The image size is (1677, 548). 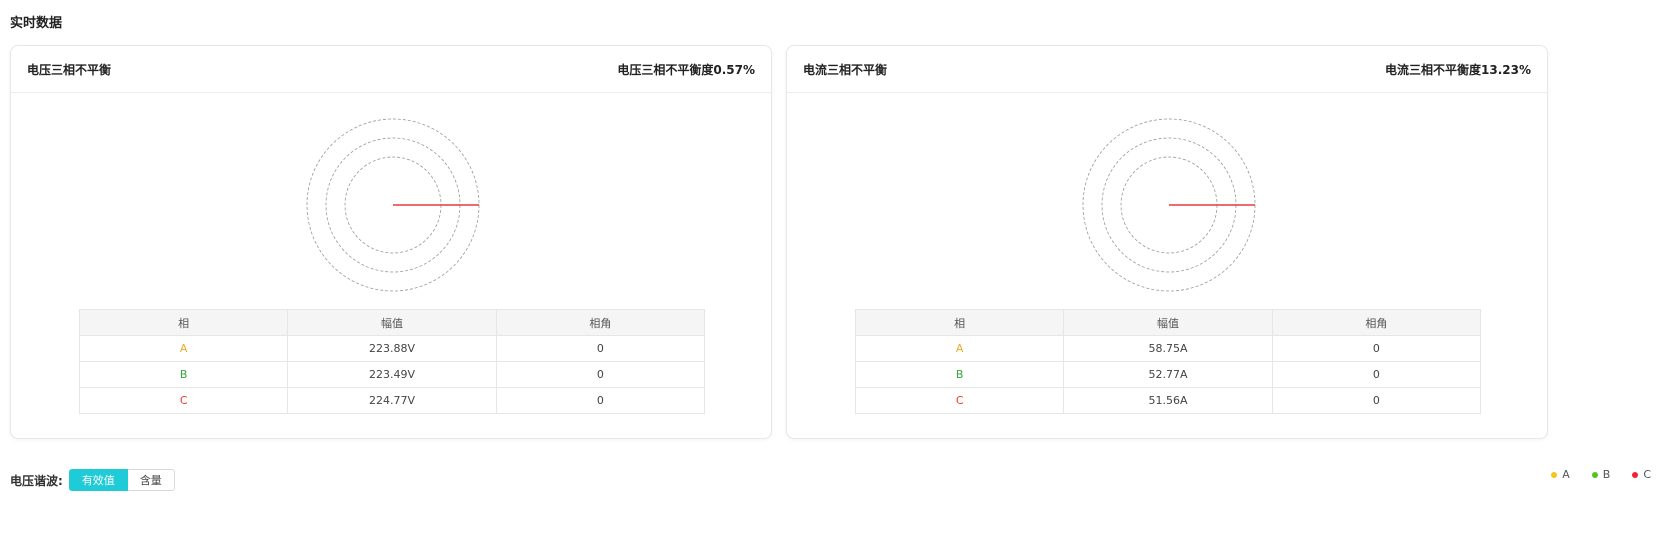 I want to click on legend-item-c: C, so click(x=1641, y=474).